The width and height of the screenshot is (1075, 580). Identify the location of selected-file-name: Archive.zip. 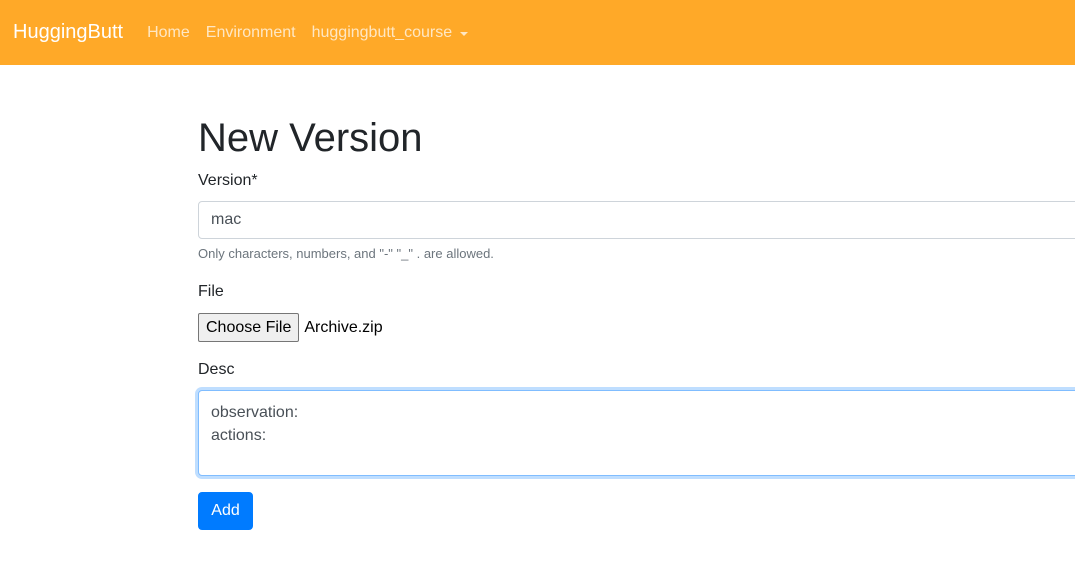
(343, 327).